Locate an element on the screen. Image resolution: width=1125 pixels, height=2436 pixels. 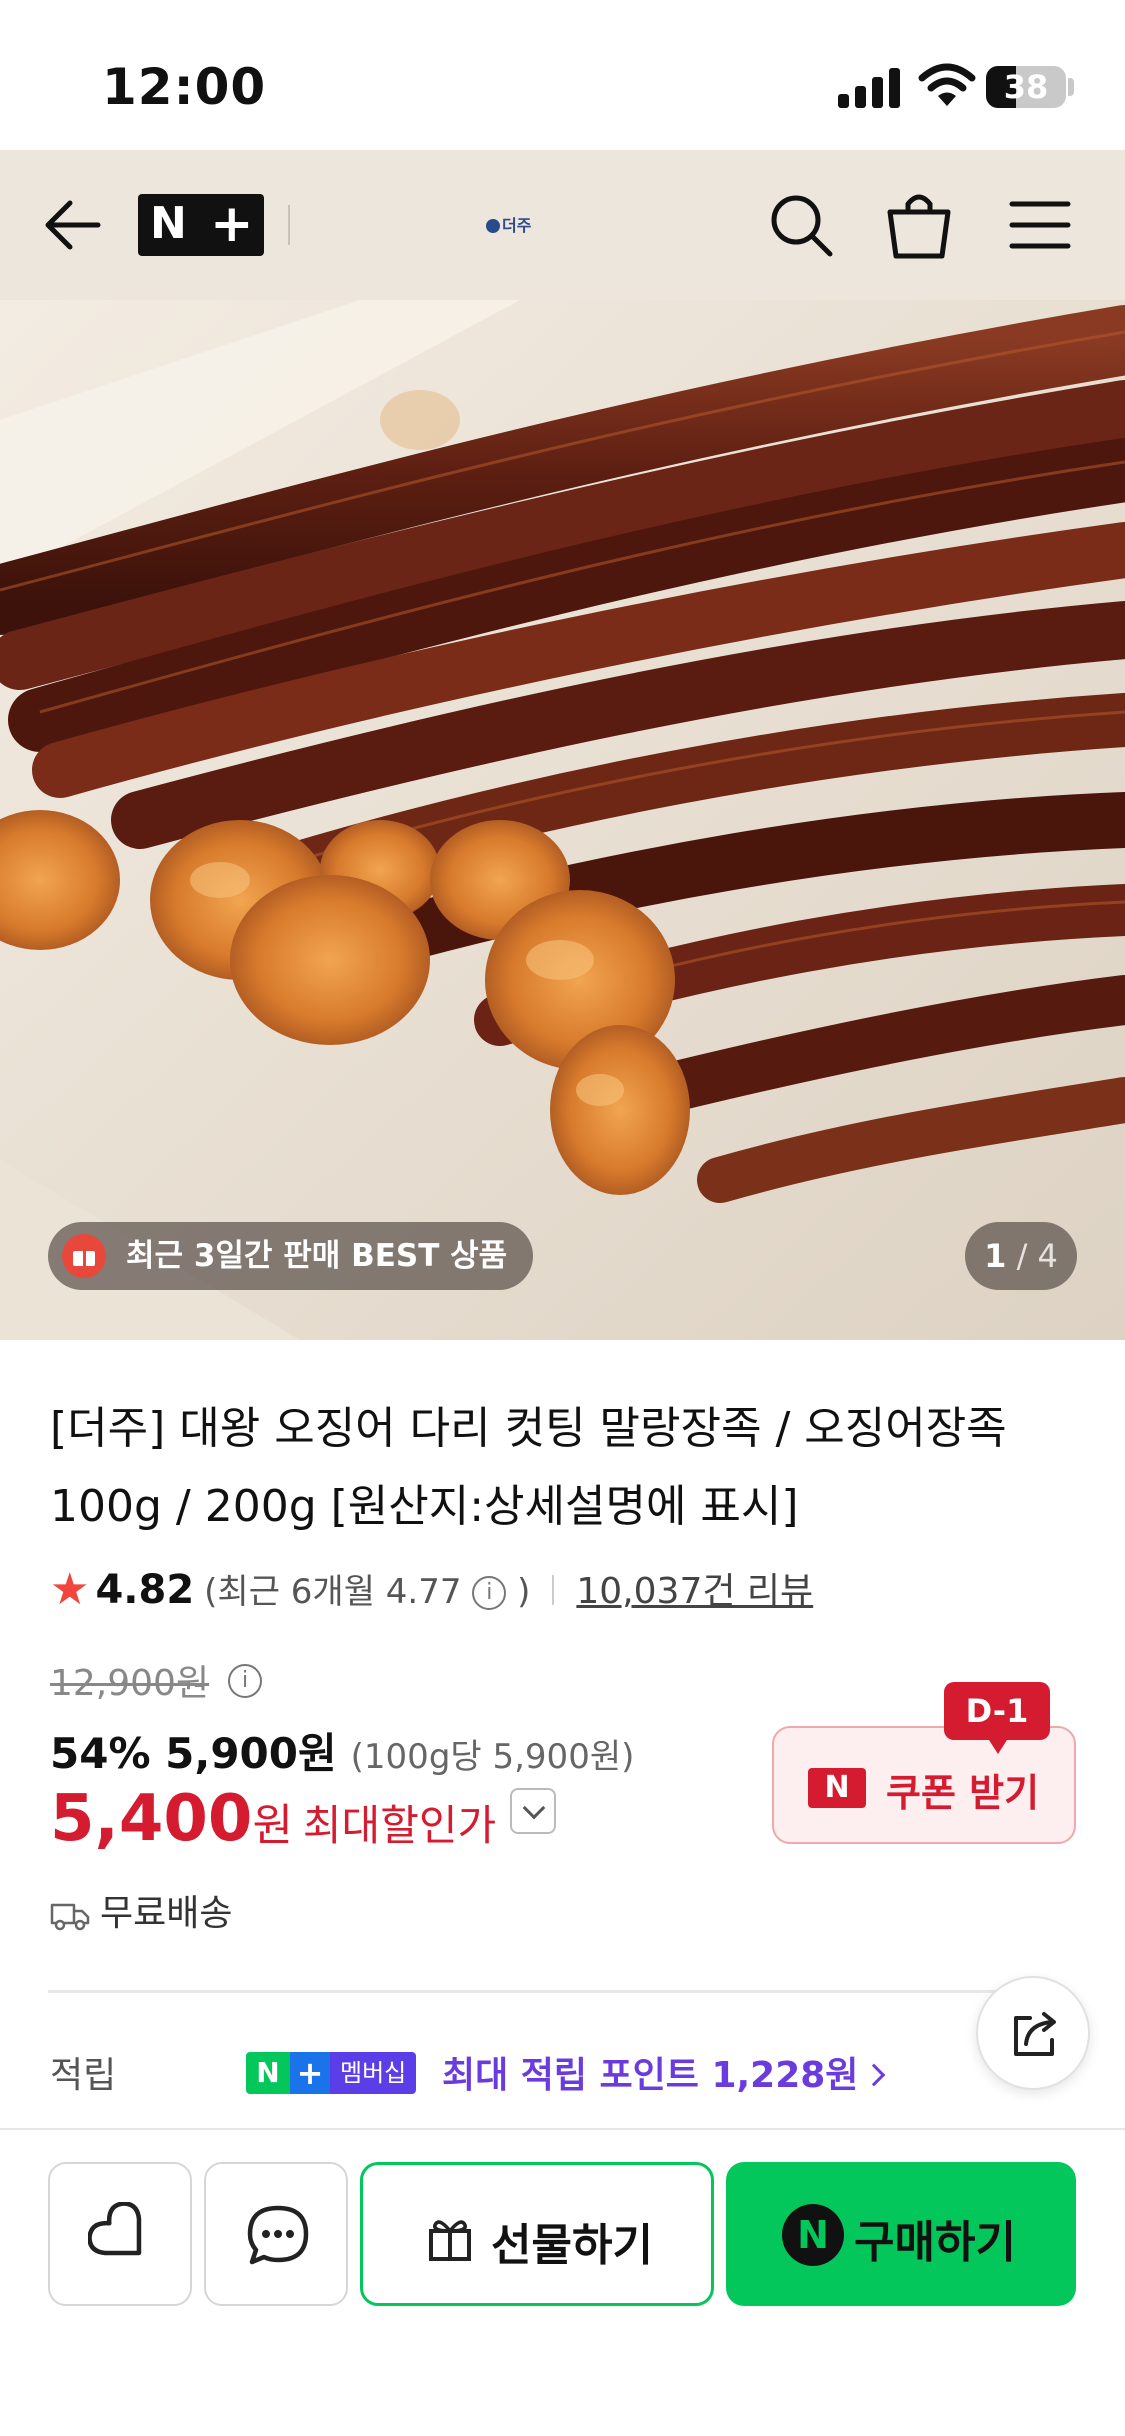
share-button is located at coordinates (1033, 2033).